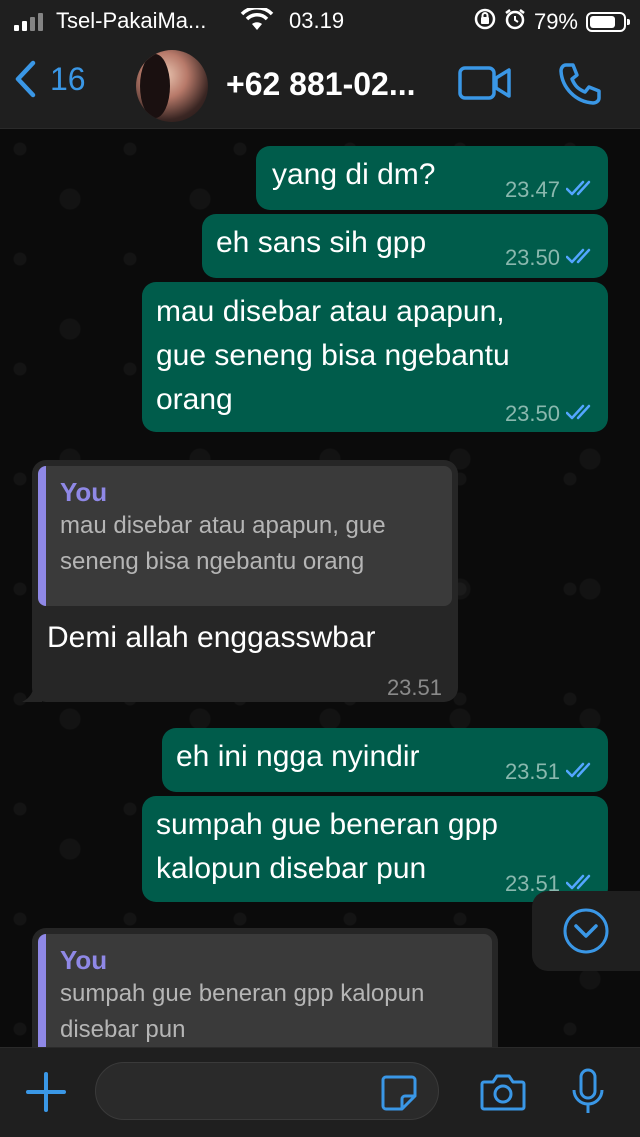 The height and width of the screenshot is (1137, 640). Describe the element at coordinates (212, 561) in the screenshot. I see `quote-line: seneng bisa ngebantu orang` at that location.